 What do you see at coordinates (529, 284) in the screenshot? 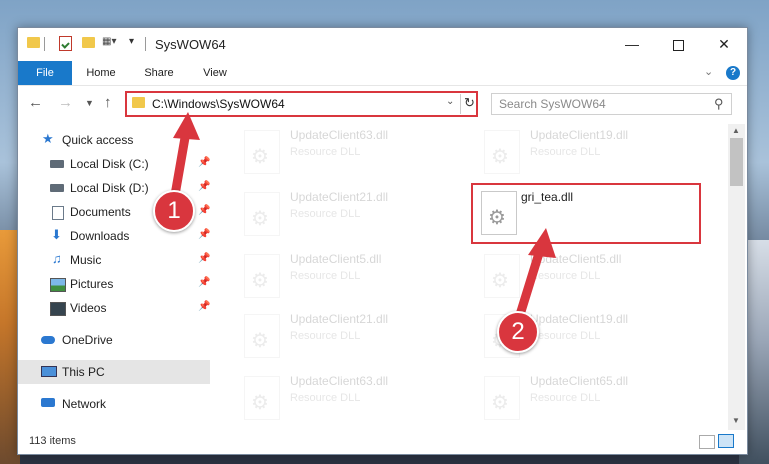
I see `arrow-2-shaft` at bounding box center [529, 284].